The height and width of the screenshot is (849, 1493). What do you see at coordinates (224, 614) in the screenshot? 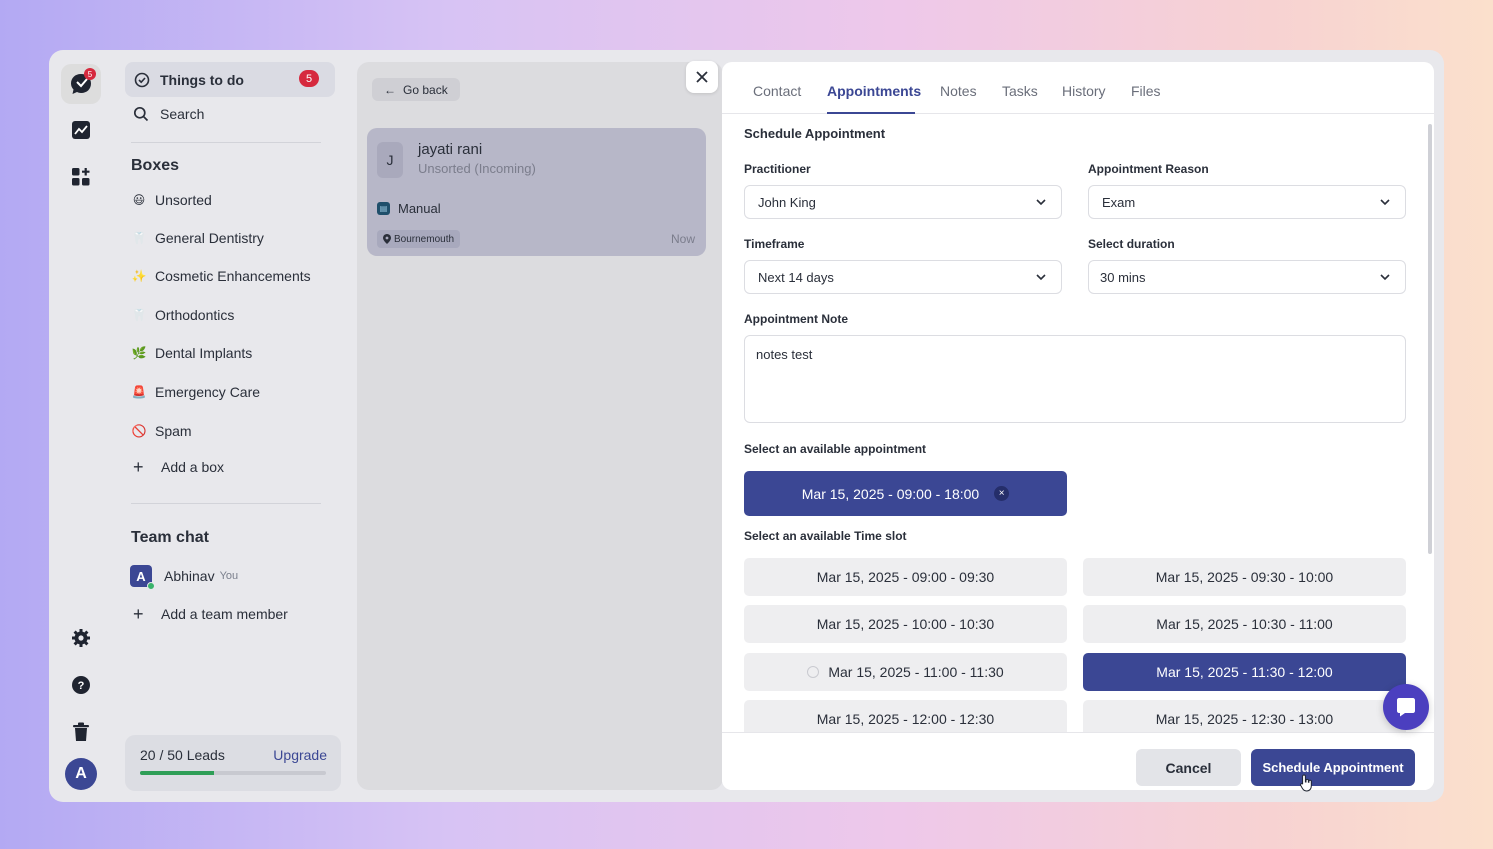
I see `add-member-label: Add a team member` at bounding box center [224, 614].